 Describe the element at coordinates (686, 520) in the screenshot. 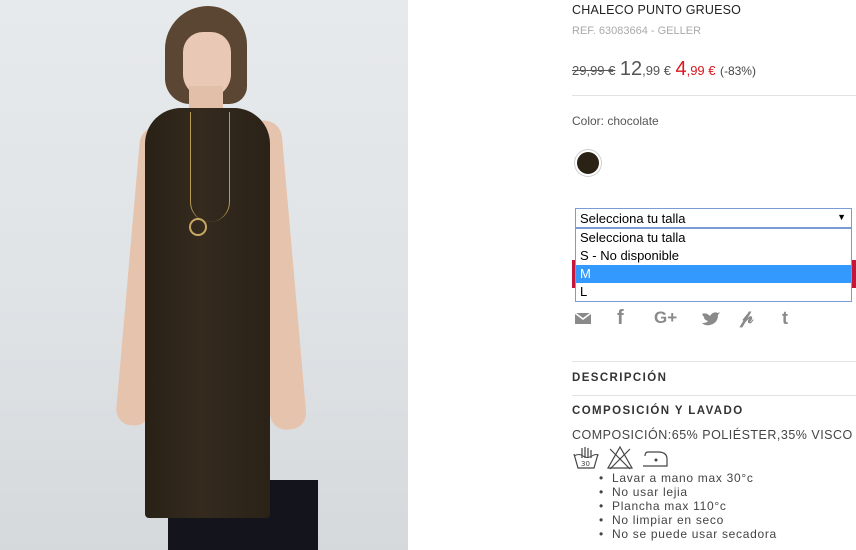

I see `list-item: No limpiar en seco` at that location.